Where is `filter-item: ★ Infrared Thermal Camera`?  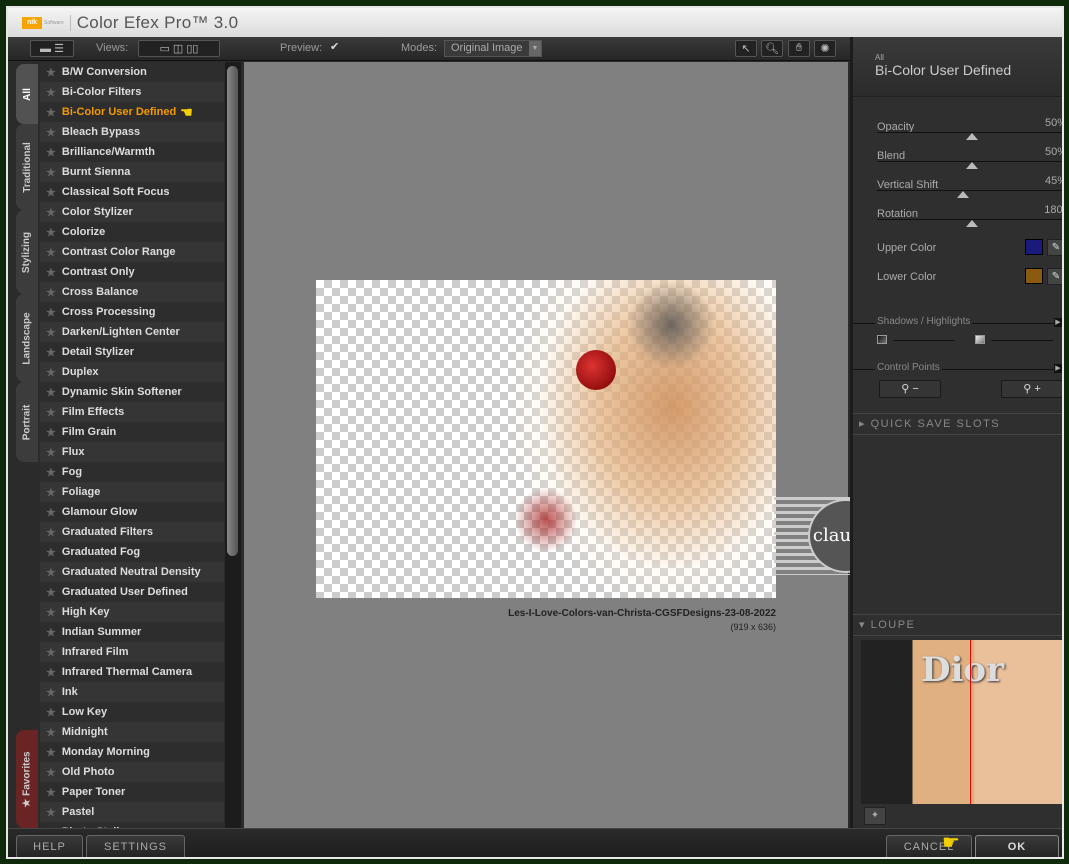
filter-item: ★ Infrared Thermal Camera is located at coordinates (132, 672).